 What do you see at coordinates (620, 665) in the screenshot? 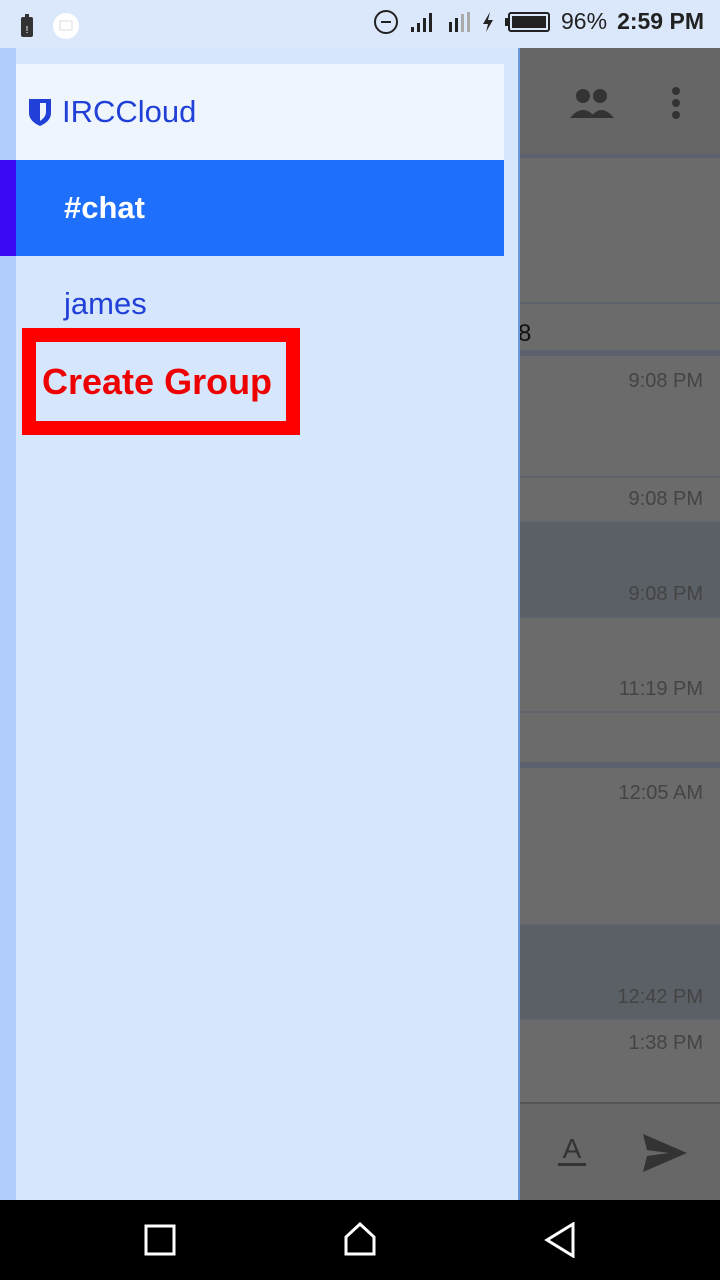
I see `message-row: 11:19 PM` at bounding box center [620, 665].